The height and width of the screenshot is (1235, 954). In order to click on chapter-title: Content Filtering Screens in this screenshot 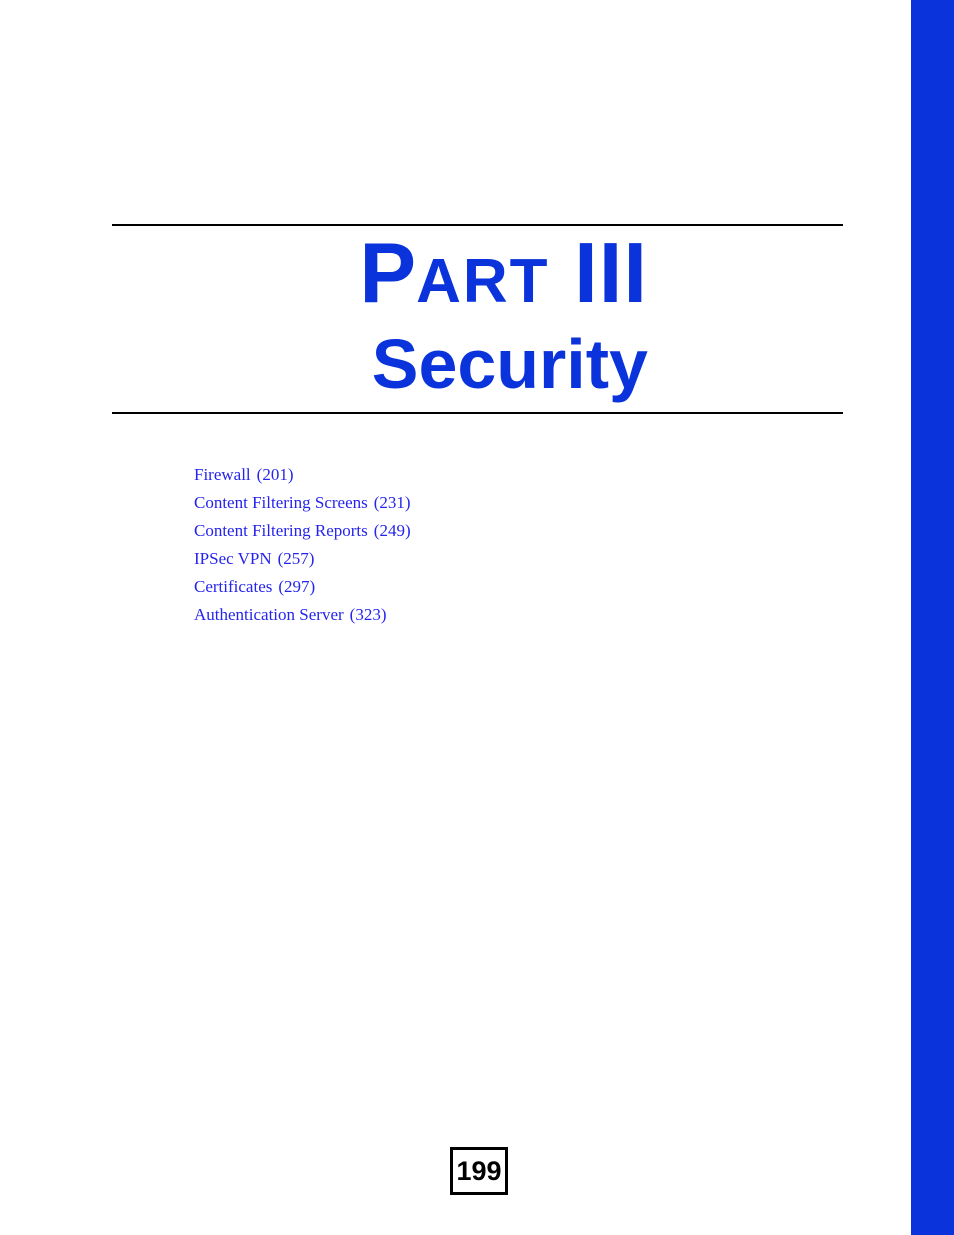, I will do `click(281, 502)`.